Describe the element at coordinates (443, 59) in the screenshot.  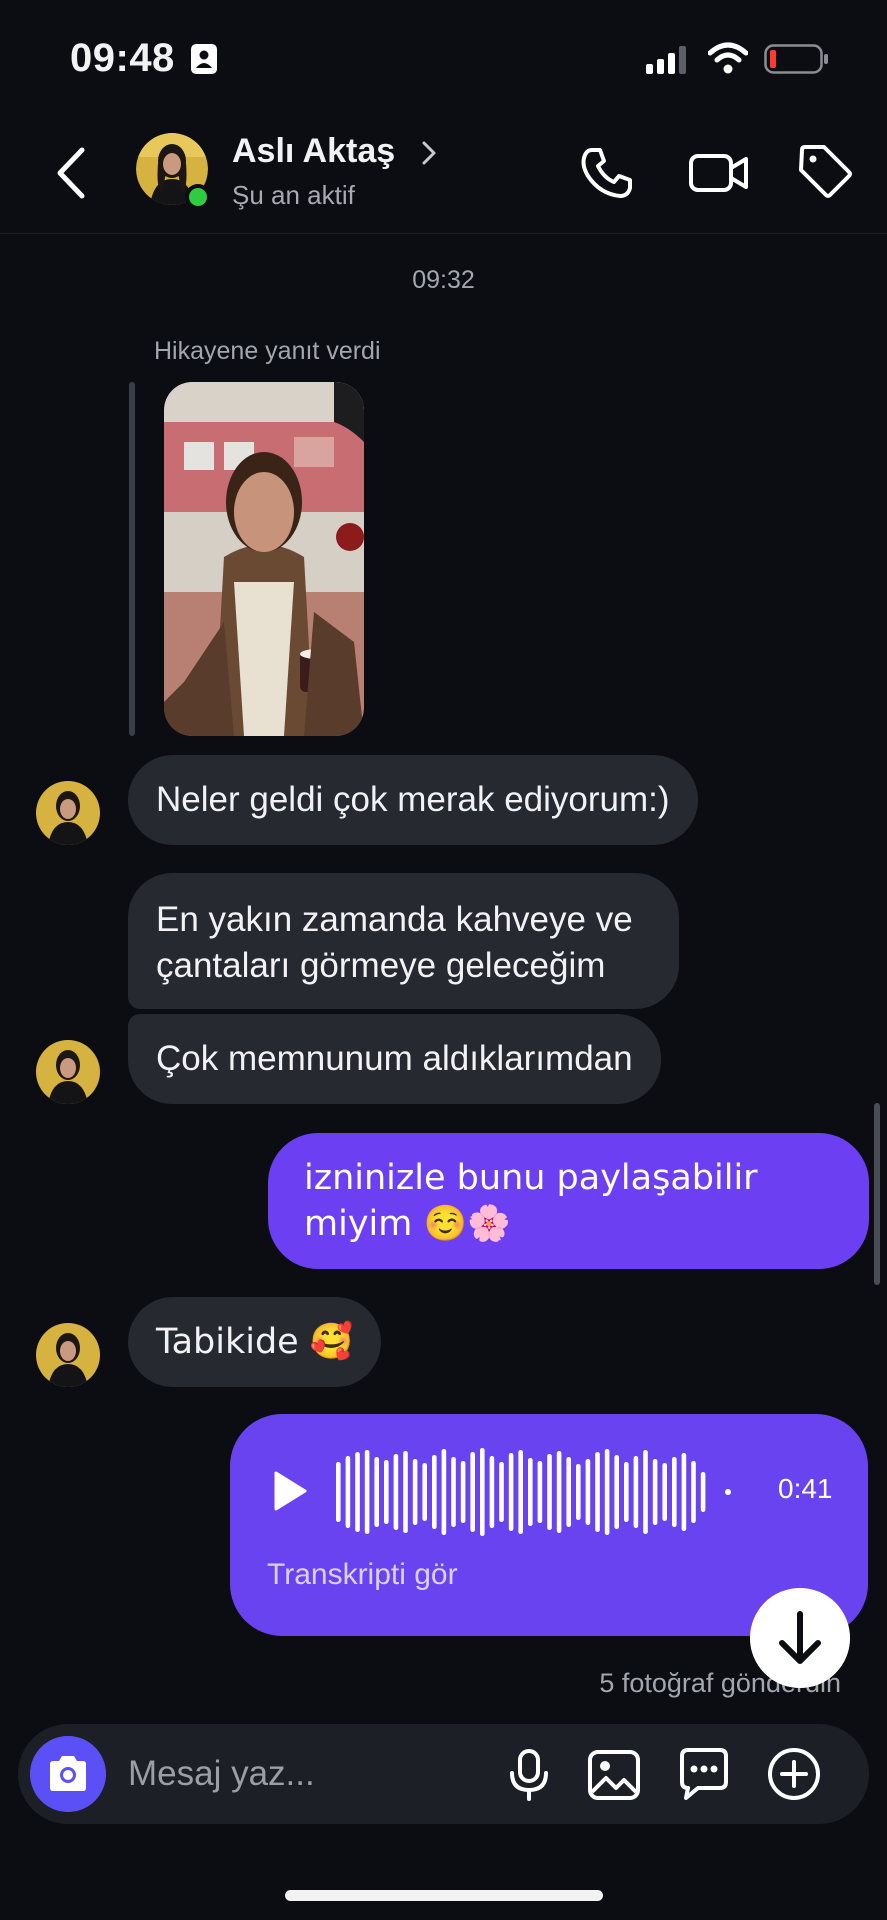
I see `status-bar: 09:48` at that location.